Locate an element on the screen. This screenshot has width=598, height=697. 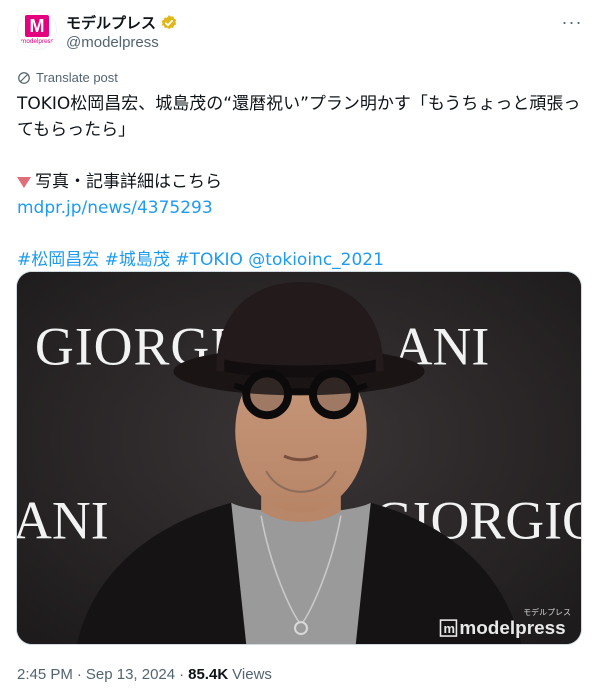
post-line-1: TOKIO松岡昌宏、城島茂の“還暦祝い”プラン明かす「もうちょっと頑張っ is located at coordinates (299, 104).